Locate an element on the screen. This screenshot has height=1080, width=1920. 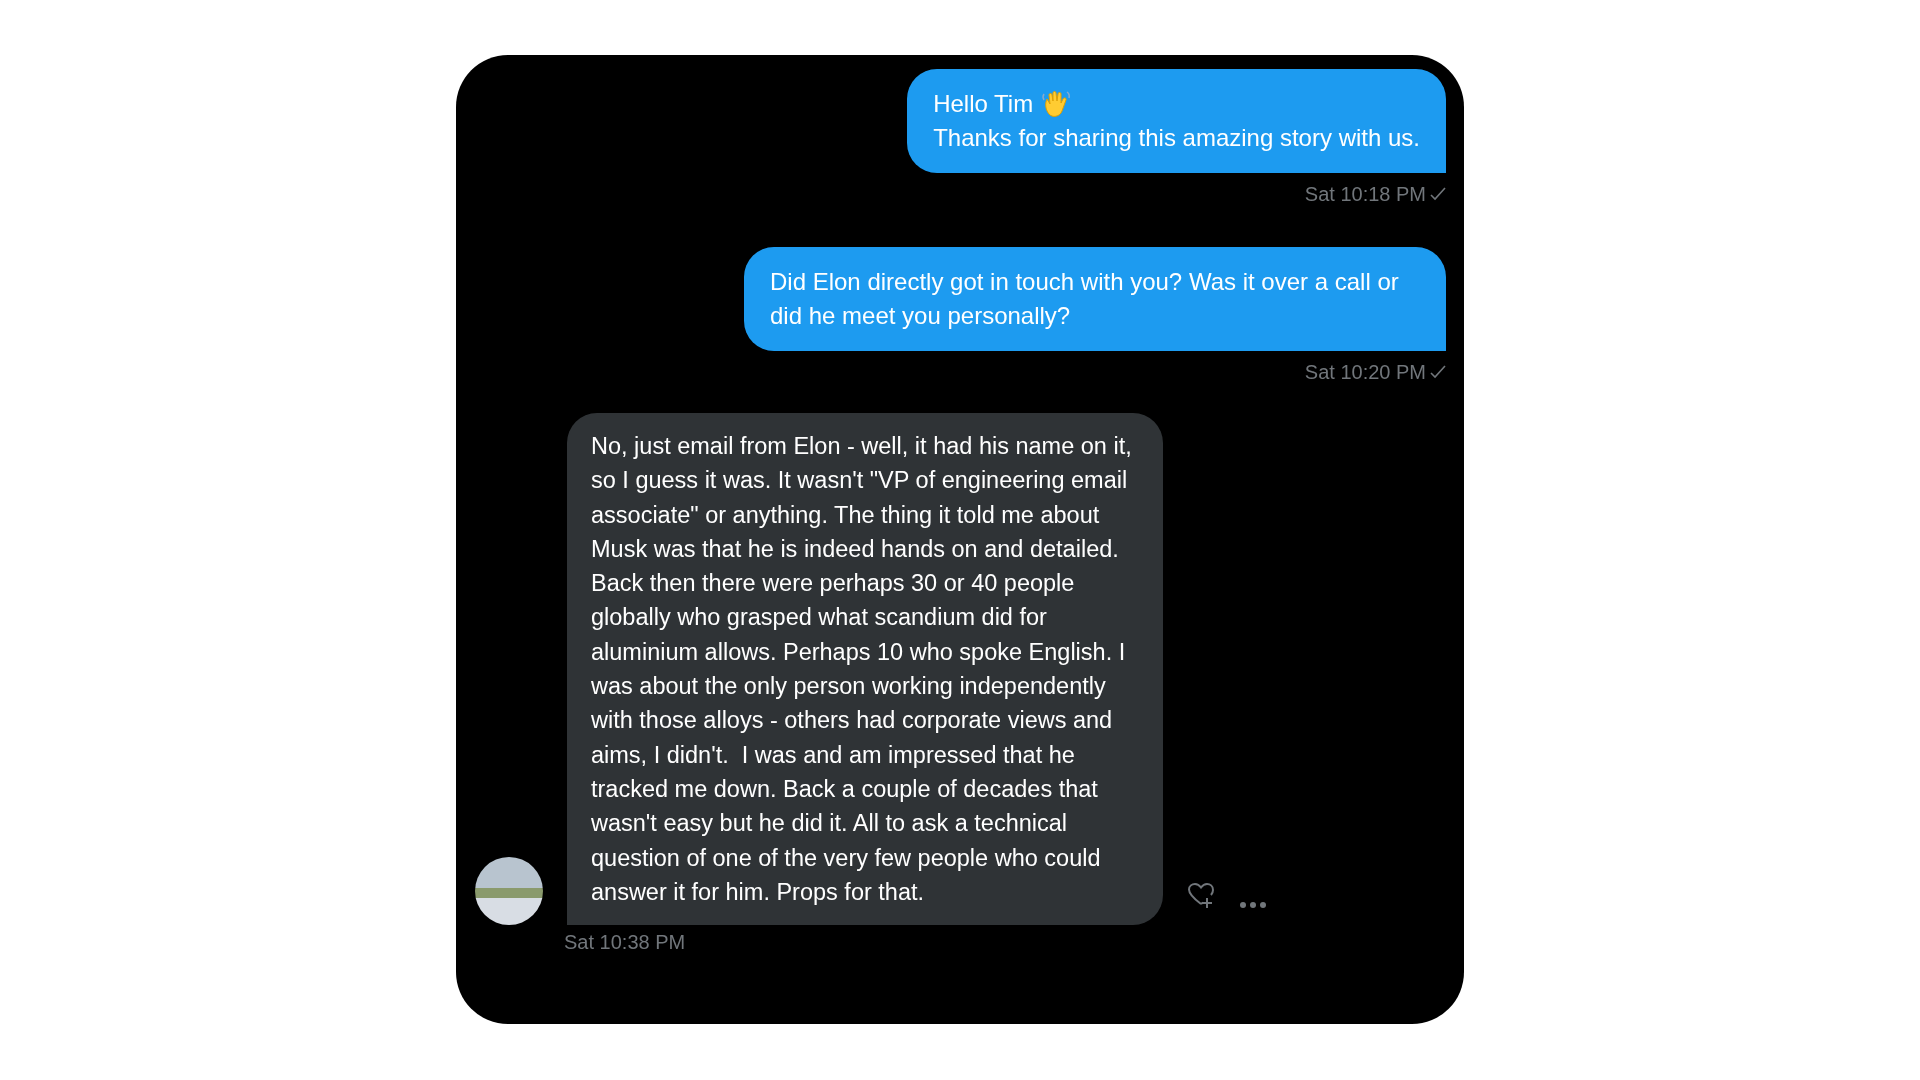
heart-plus-icon is located at coordinates (1201, 895).